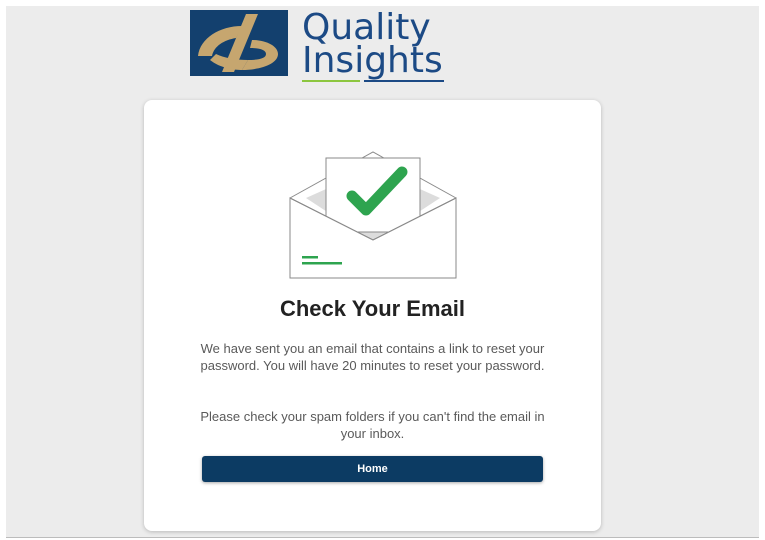  What do you see at coordinates (404, 81) in the screenshot?
I see `brand-underline-blue` at bounding box center [404, 81].